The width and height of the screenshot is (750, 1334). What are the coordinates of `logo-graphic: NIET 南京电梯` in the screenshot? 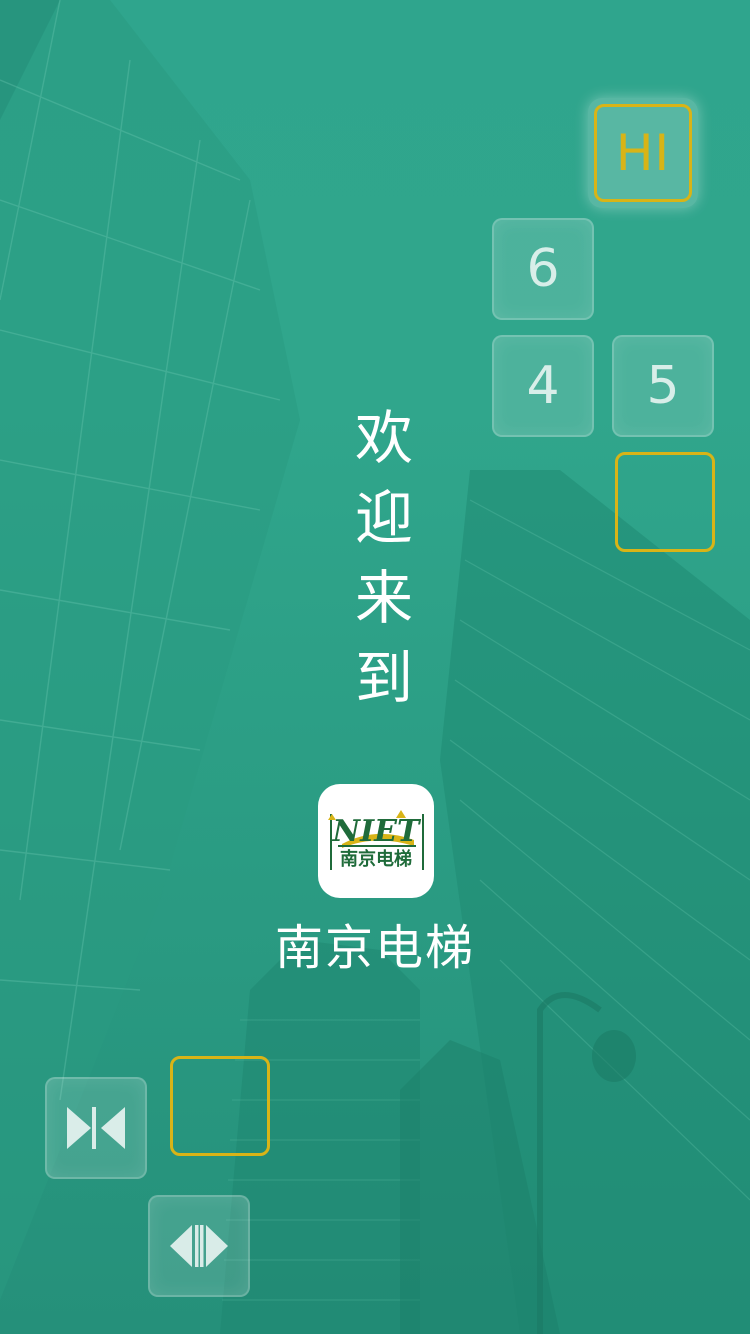 It's located at (376, 840).